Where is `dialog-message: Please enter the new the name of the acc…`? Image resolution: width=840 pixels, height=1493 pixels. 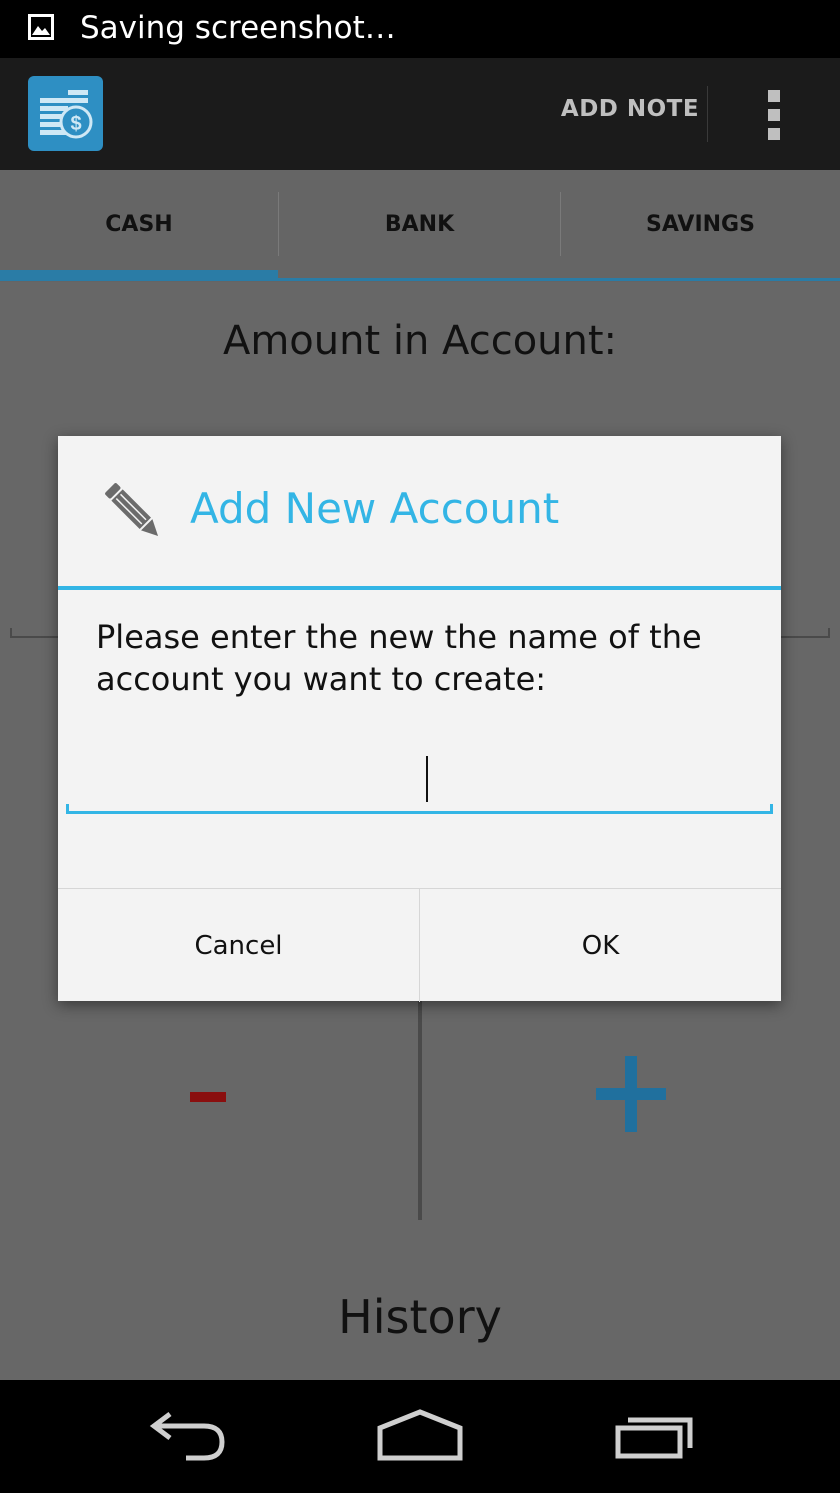
dialog-message: Please enter the new the name of the acc… is located at coordinates (399, 658).